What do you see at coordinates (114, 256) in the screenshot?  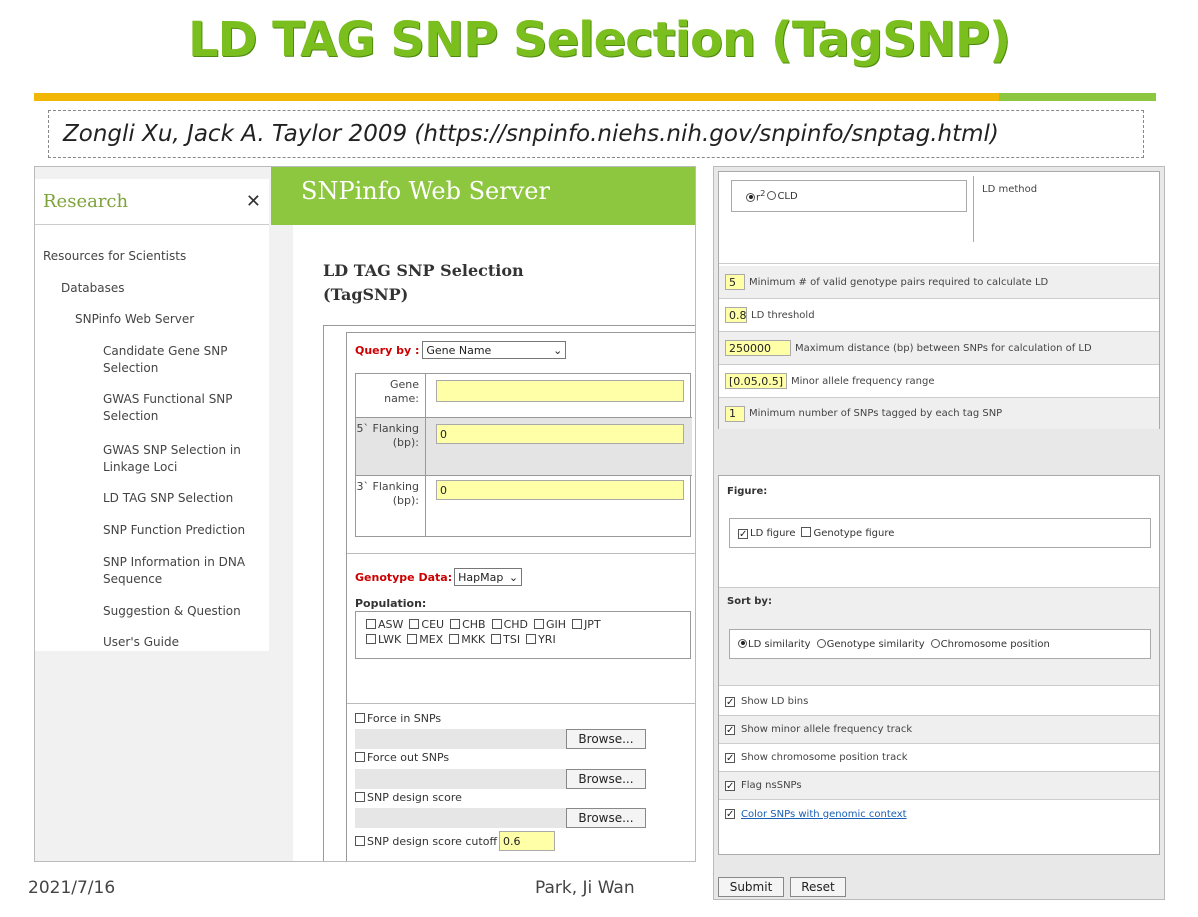 I see `sidebar-item-resources: Resources for Scientists` at bounding box center [114, 256].